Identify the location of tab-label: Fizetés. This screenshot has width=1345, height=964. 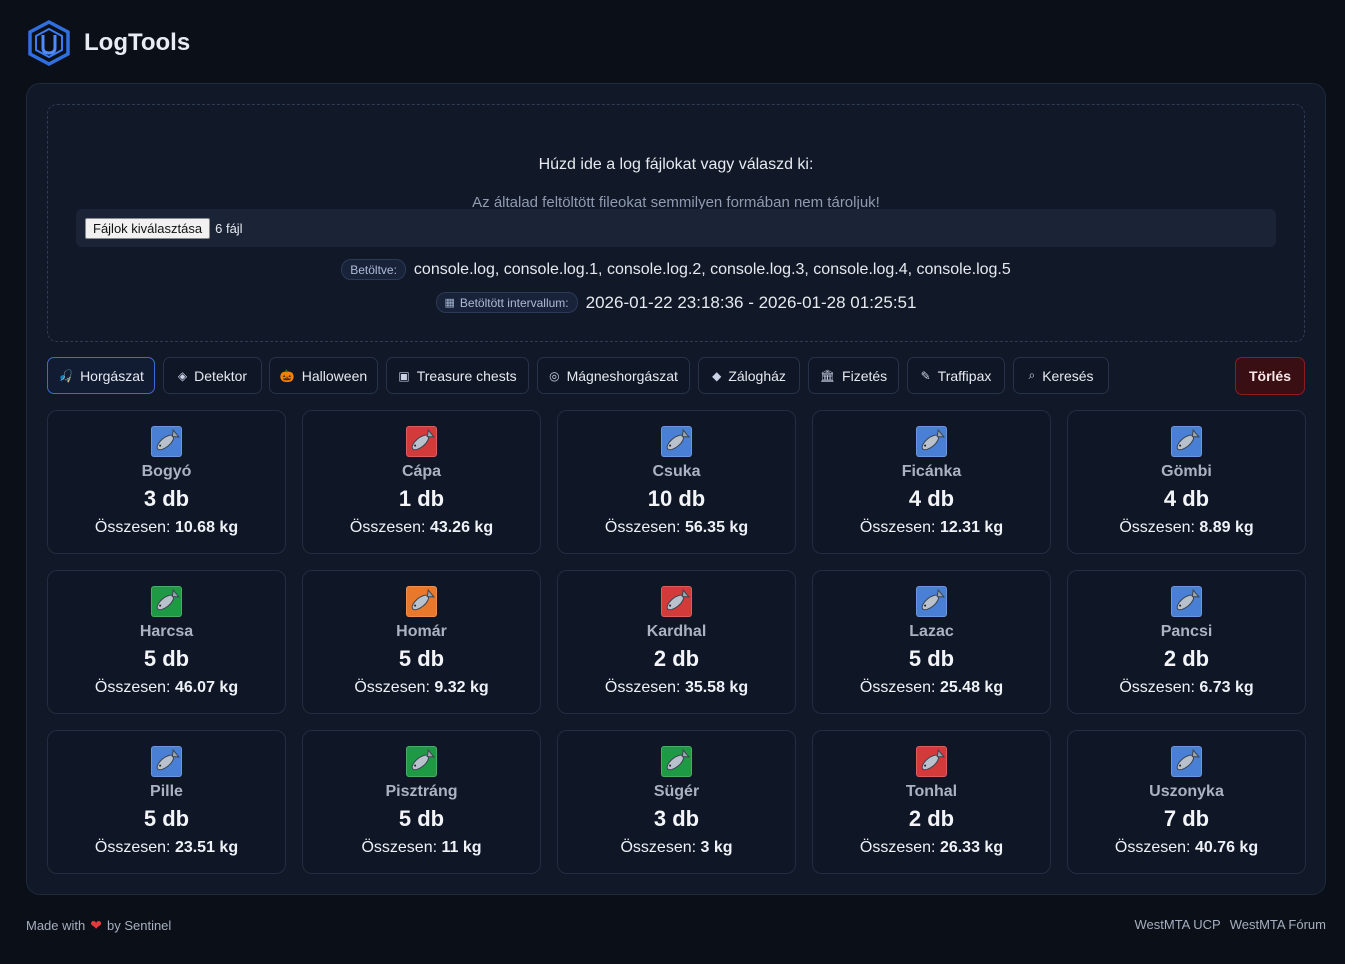
(865, 375).